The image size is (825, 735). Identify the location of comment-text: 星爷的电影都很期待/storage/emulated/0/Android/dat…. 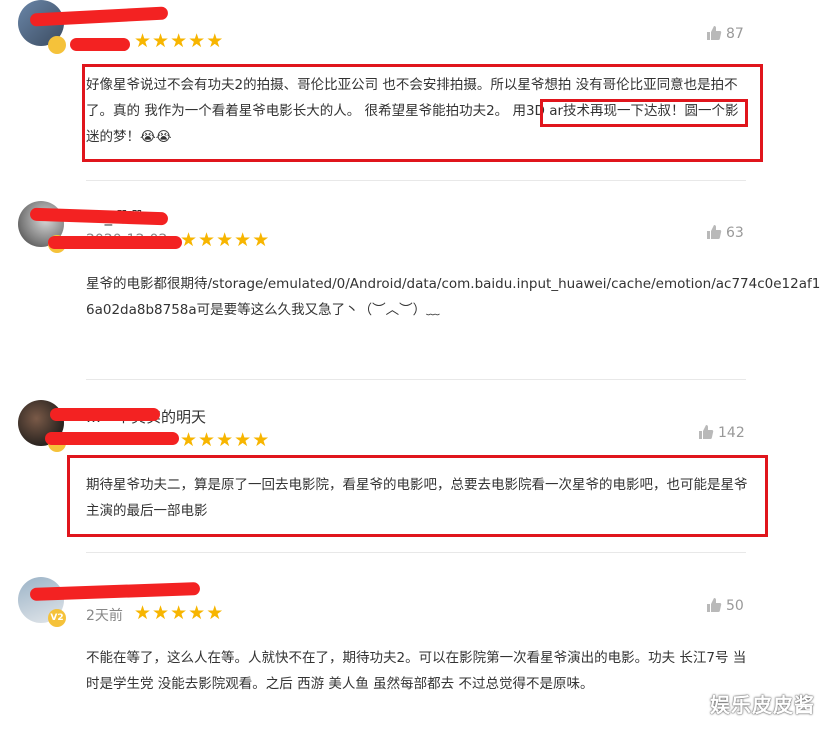
(453, 297).